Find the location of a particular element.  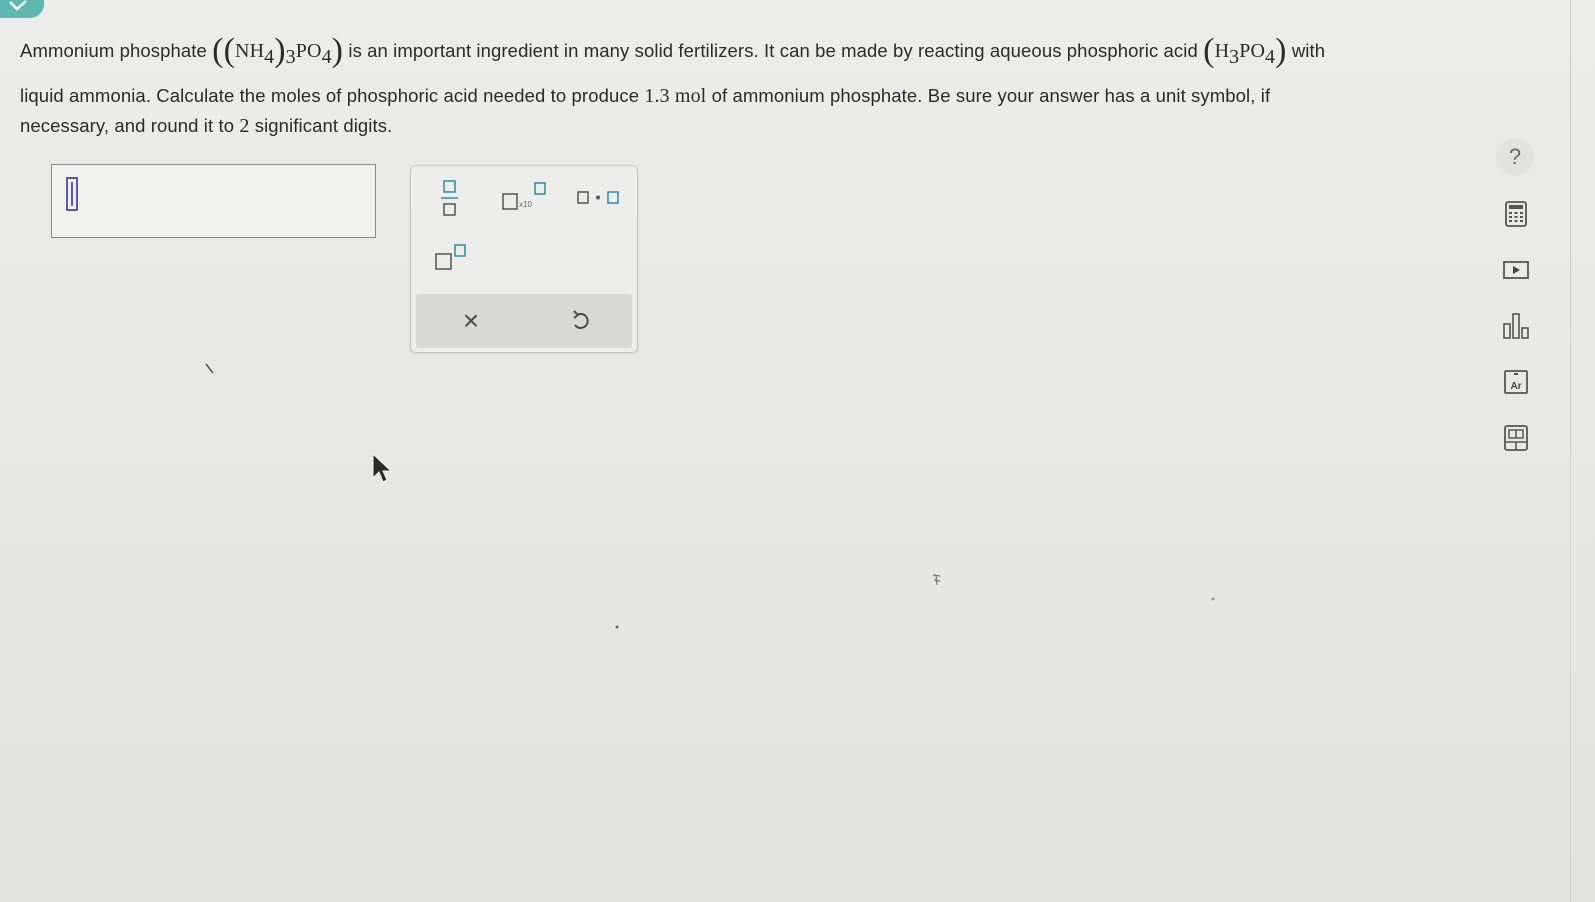

periodic-table-button: Ar is located at coordinates (1516, 382).